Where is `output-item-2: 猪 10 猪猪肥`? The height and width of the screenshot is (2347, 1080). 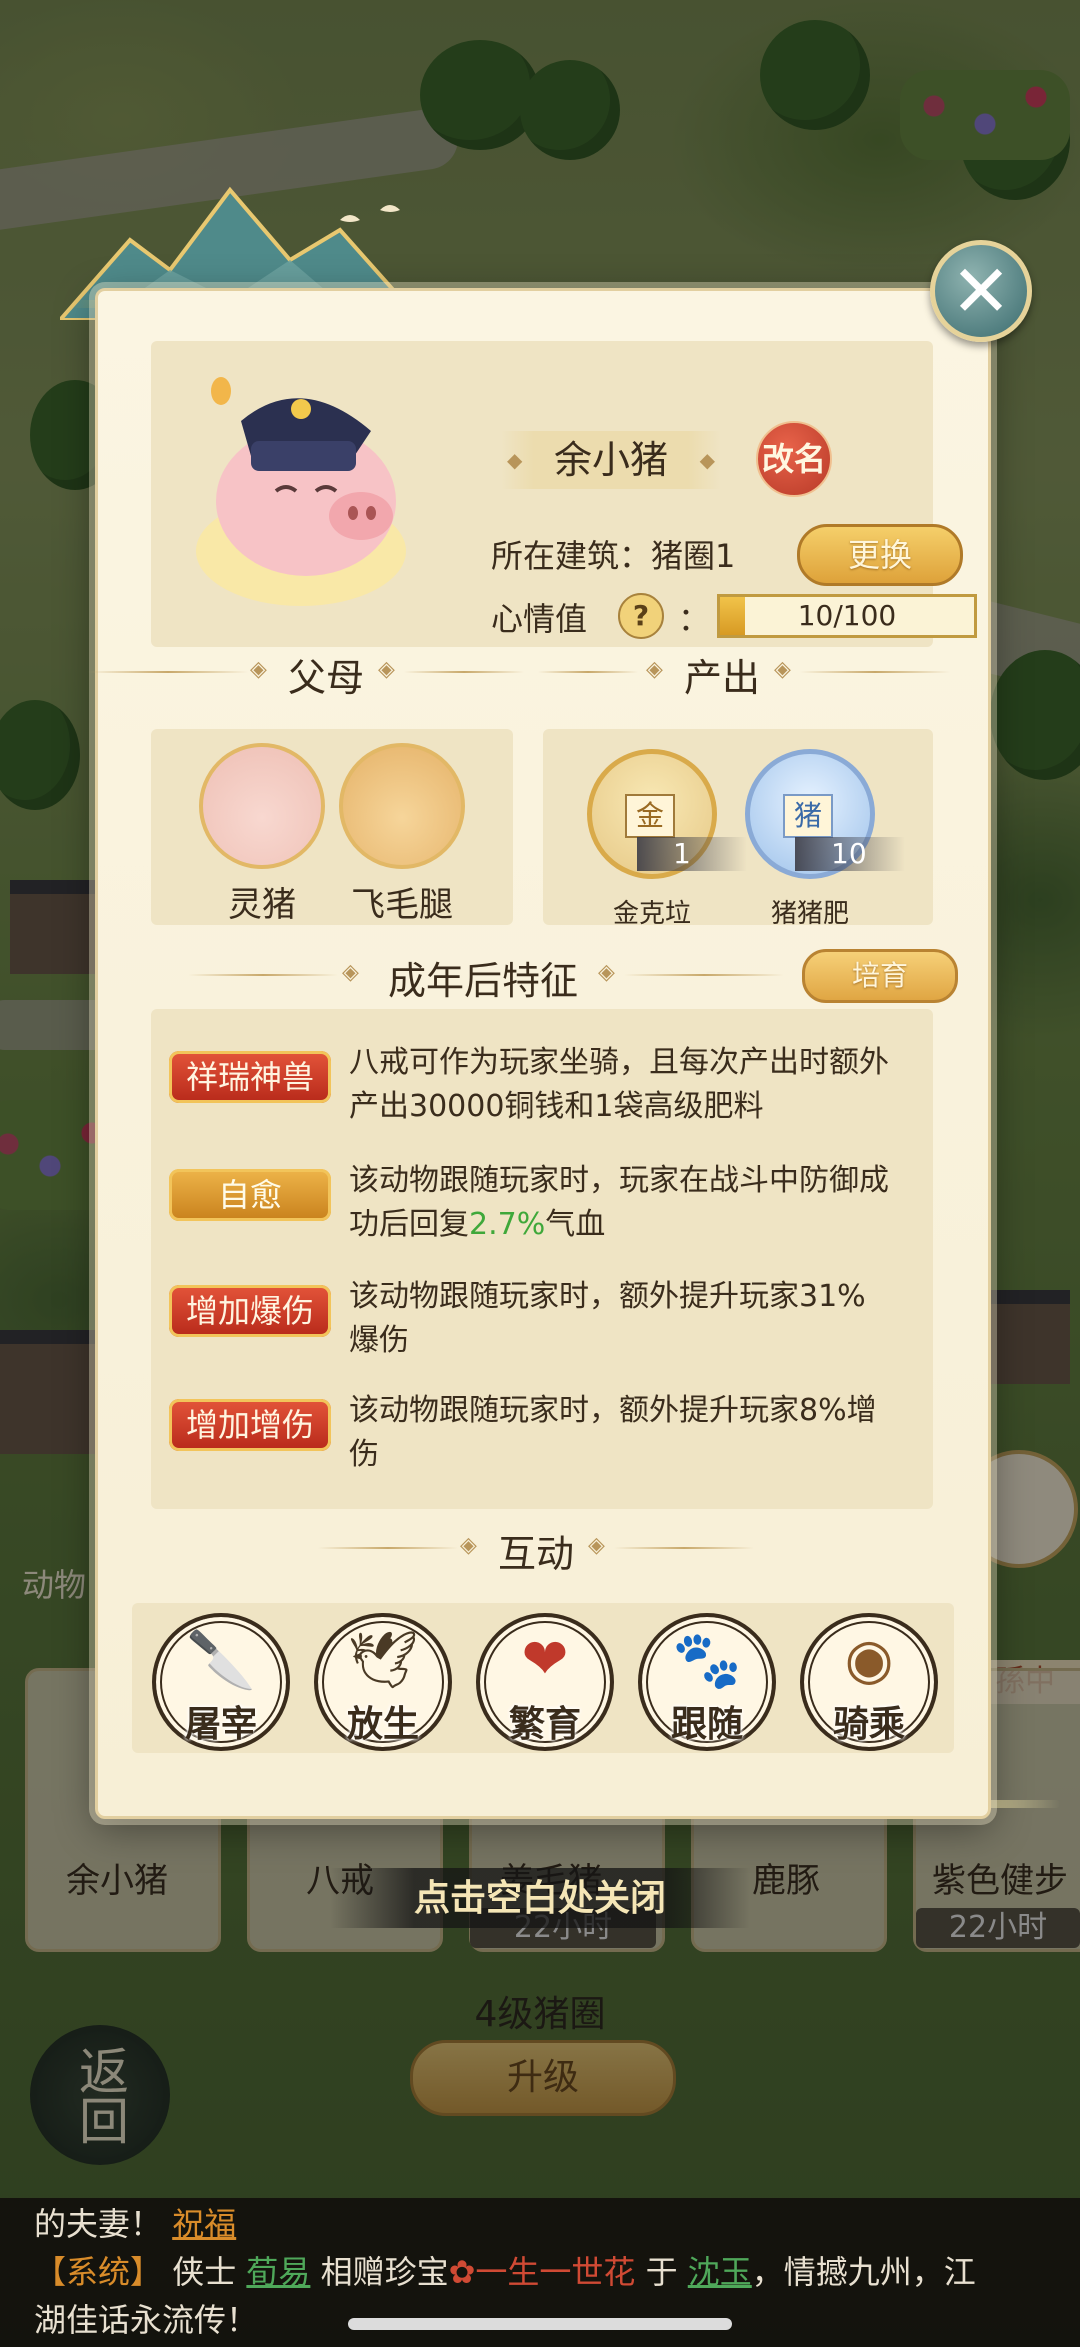
output-item-2: 猪 10 猪猪肥 is located at coordinates (820, 839).